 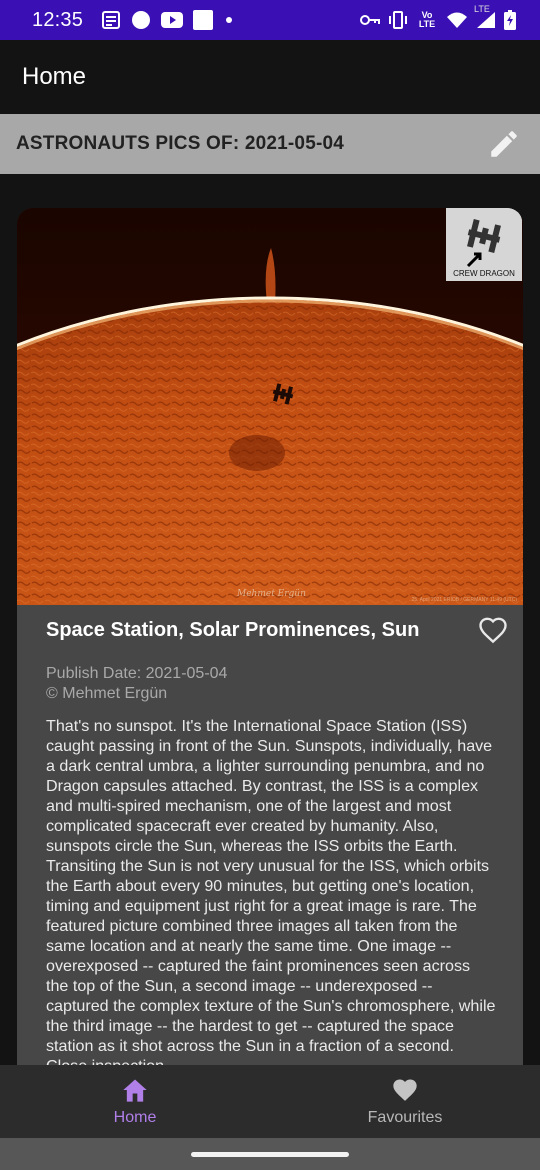 I want to click on heart-icon, so click(x=405, y=1090).